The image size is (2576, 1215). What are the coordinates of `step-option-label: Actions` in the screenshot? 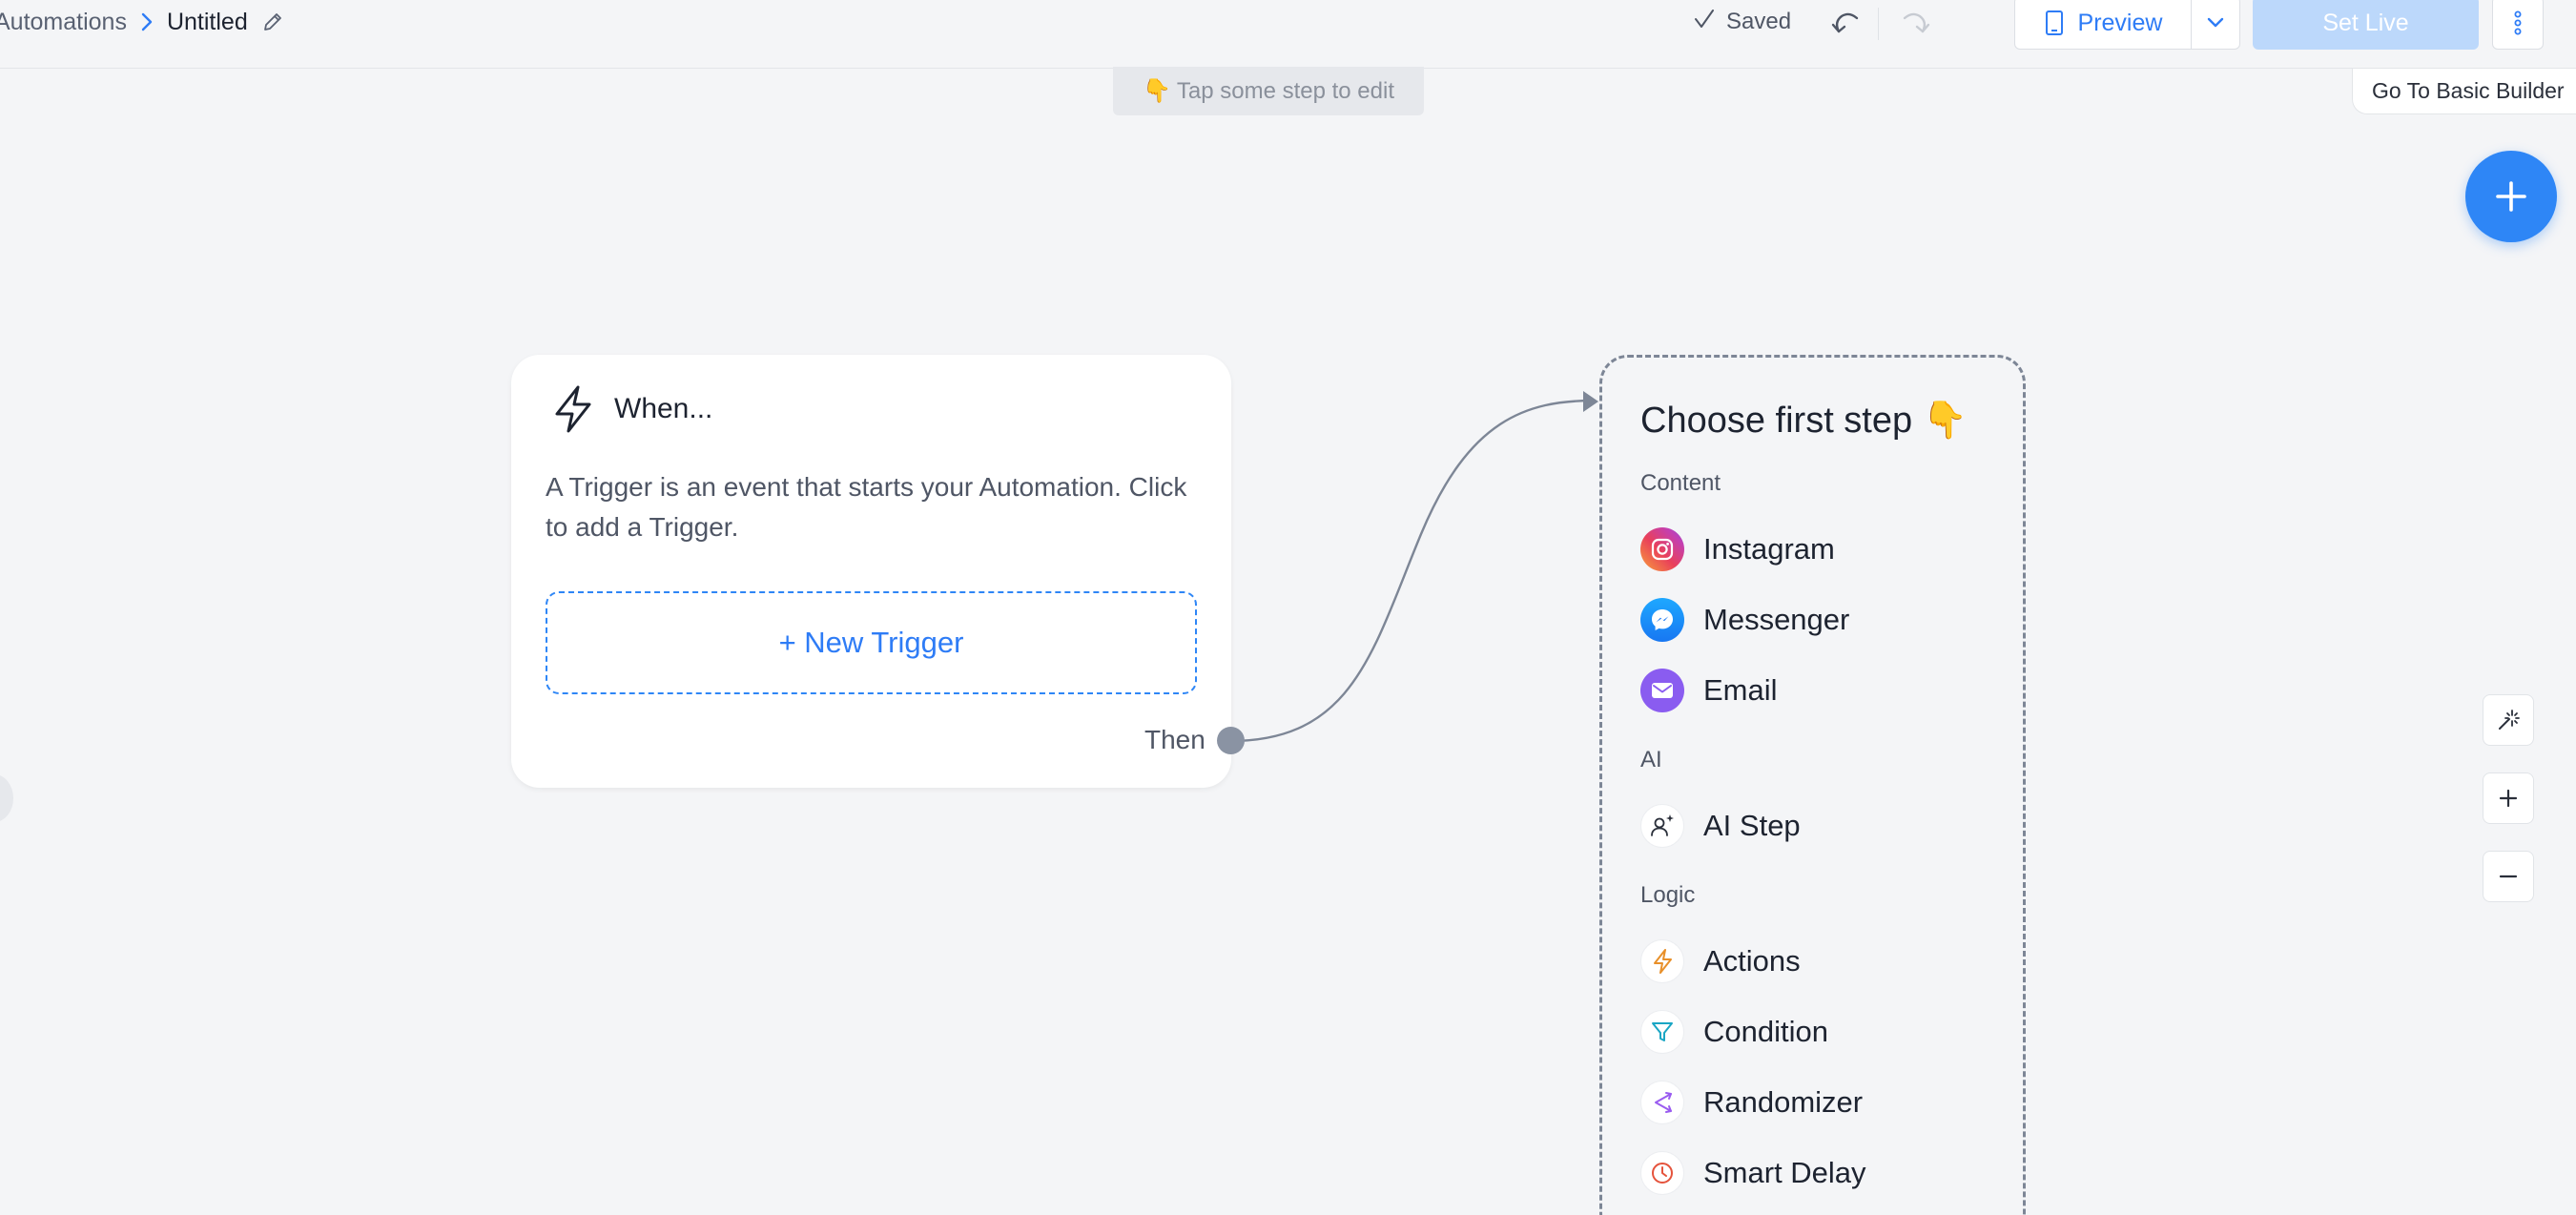 It's located at (1752, 961).